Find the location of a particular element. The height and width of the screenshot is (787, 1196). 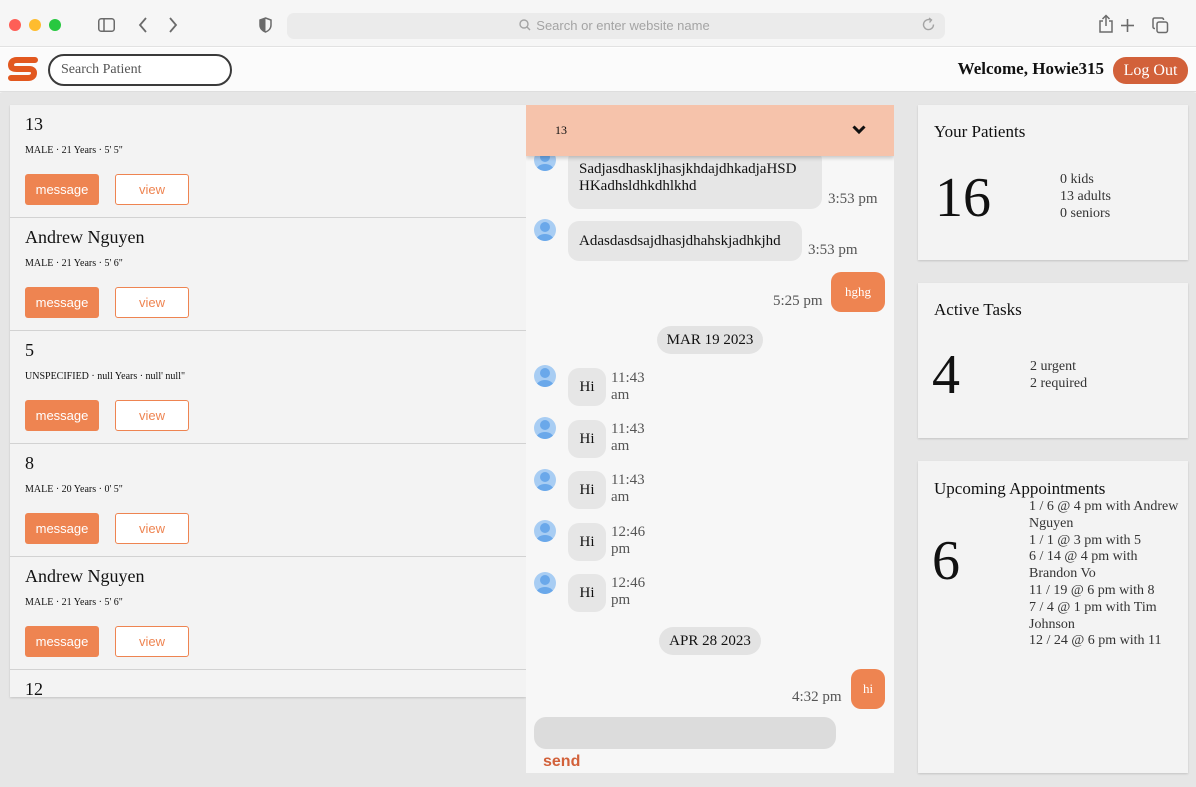

message-bubble: Adasdasdsajdhasjdhahskjadhkjhd is located at coordinates (685, 241).